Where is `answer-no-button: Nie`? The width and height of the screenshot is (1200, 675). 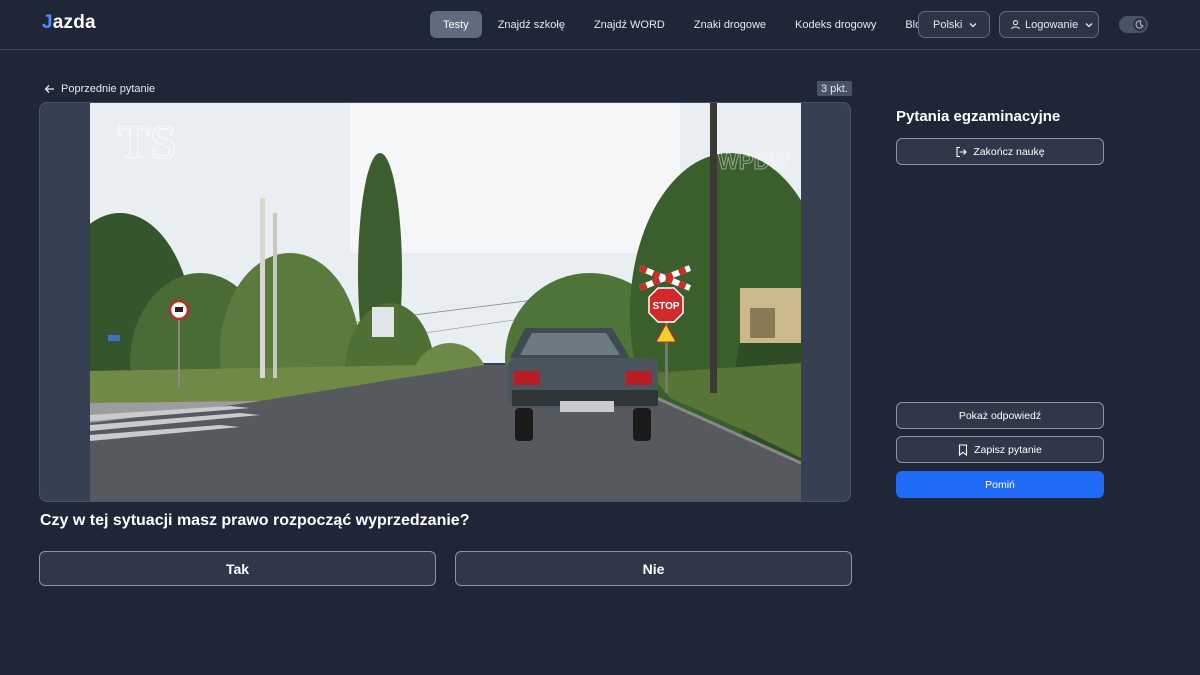
answer-no-button: Nie is located at coordinates (653, 568).